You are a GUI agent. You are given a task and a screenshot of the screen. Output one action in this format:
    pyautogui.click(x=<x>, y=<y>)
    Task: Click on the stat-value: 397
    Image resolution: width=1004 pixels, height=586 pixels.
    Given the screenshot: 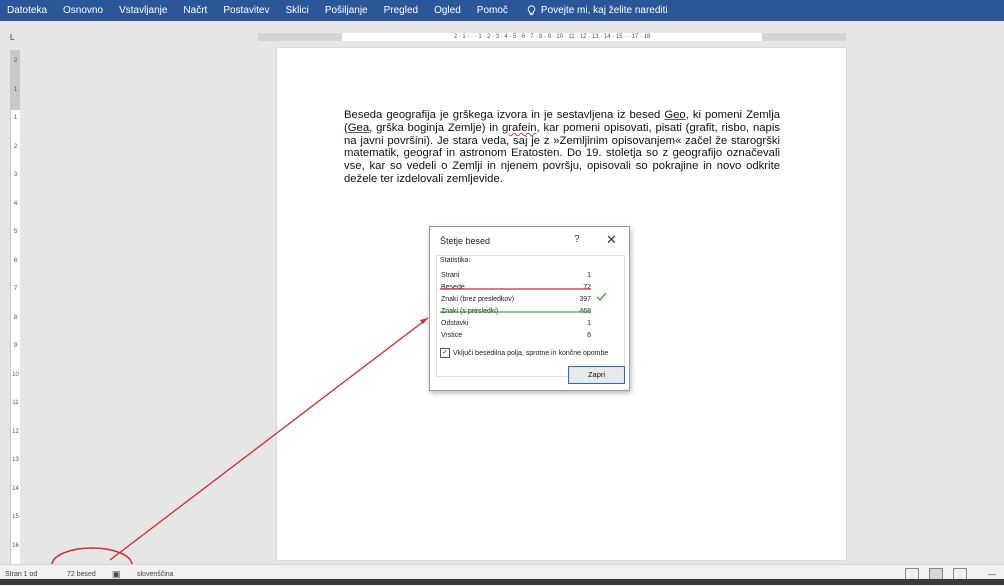 What is the action you would take?
    pyautogui.click(x=585, y=299)
    